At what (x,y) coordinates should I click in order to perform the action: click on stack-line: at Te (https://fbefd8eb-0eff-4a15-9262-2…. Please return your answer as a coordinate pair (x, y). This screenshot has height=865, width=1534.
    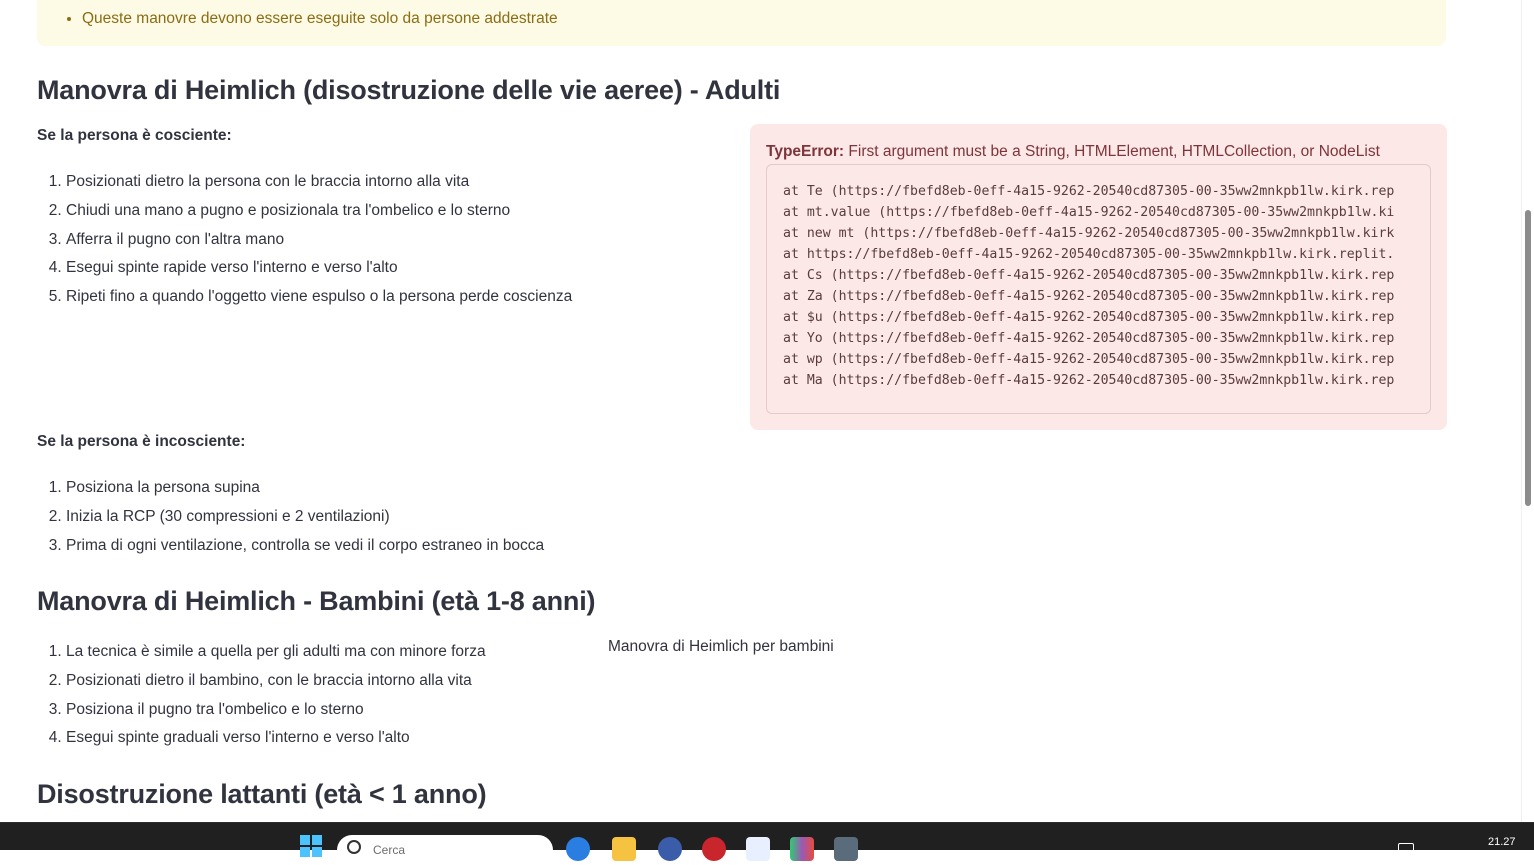
    Looking at the image, I should click on (1089, 191).